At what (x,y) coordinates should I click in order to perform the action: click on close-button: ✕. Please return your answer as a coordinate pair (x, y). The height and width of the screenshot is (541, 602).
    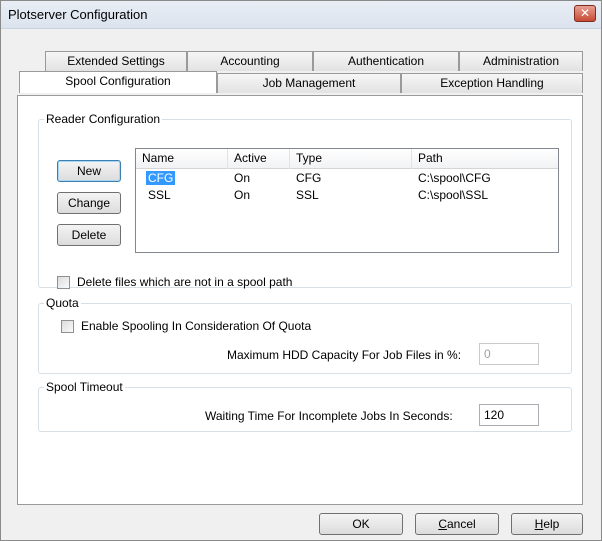
    Looking at the image, I should click on (585, 13).